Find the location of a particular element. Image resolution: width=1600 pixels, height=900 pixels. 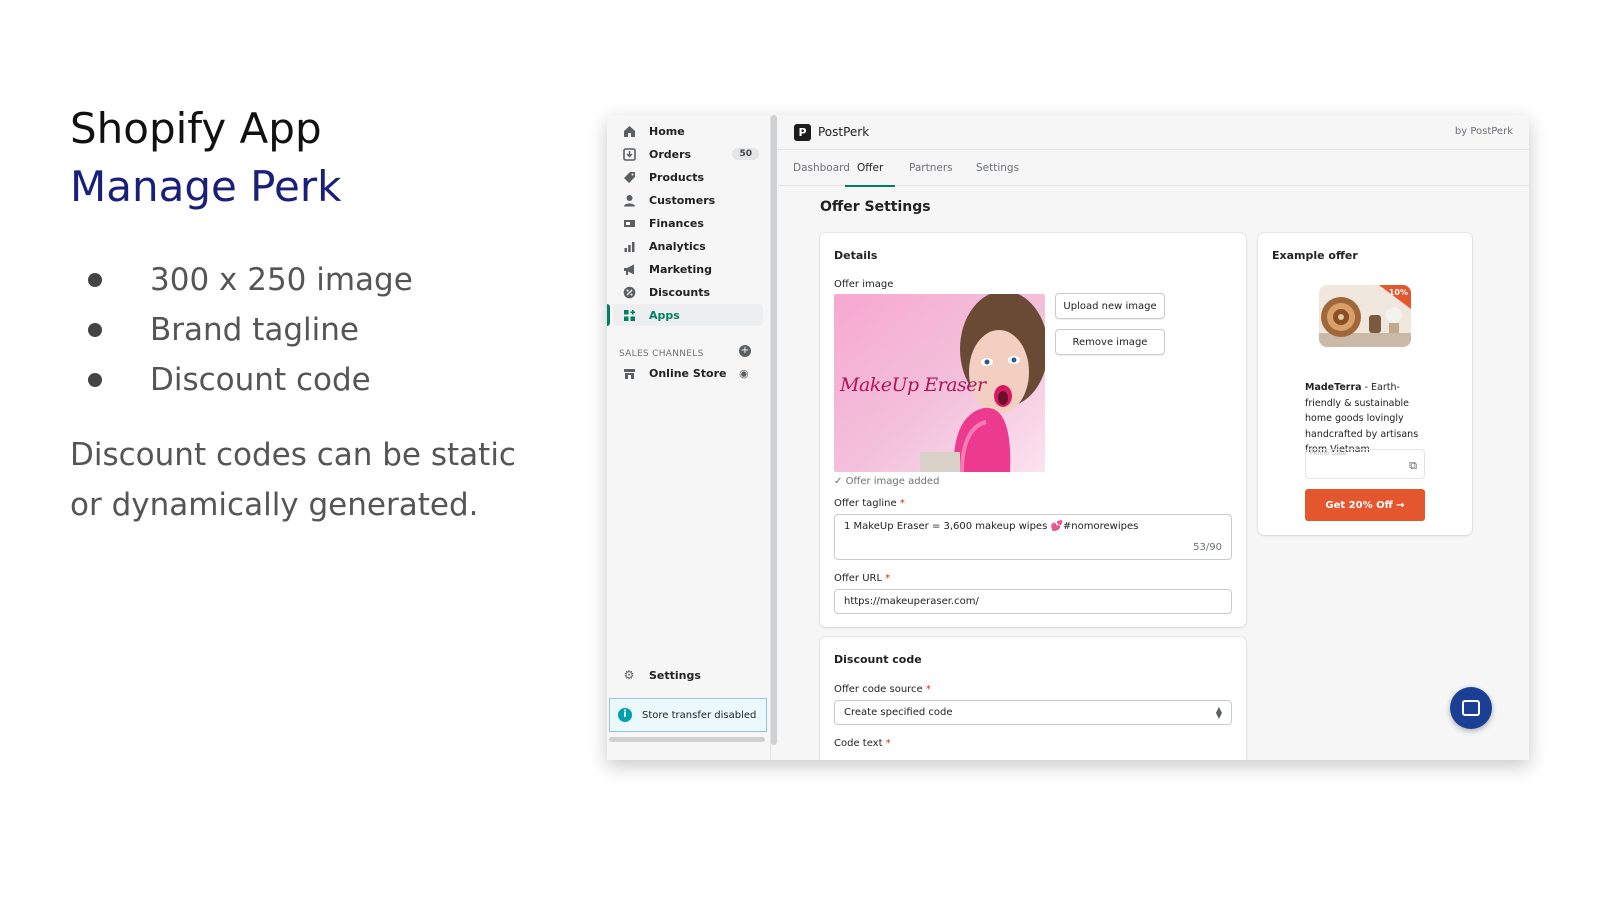

tab-settings: Settings is located at coordinates (997, 168).